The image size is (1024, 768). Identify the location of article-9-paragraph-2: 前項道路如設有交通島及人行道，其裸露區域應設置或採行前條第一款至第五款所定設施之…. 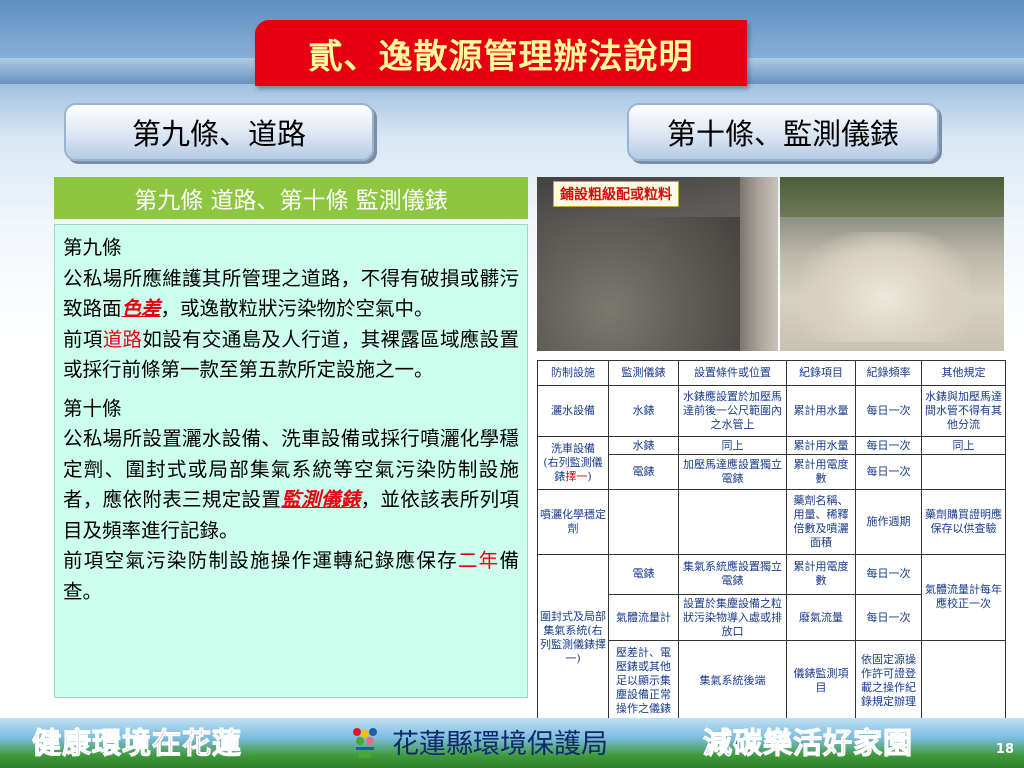
(291, 354).